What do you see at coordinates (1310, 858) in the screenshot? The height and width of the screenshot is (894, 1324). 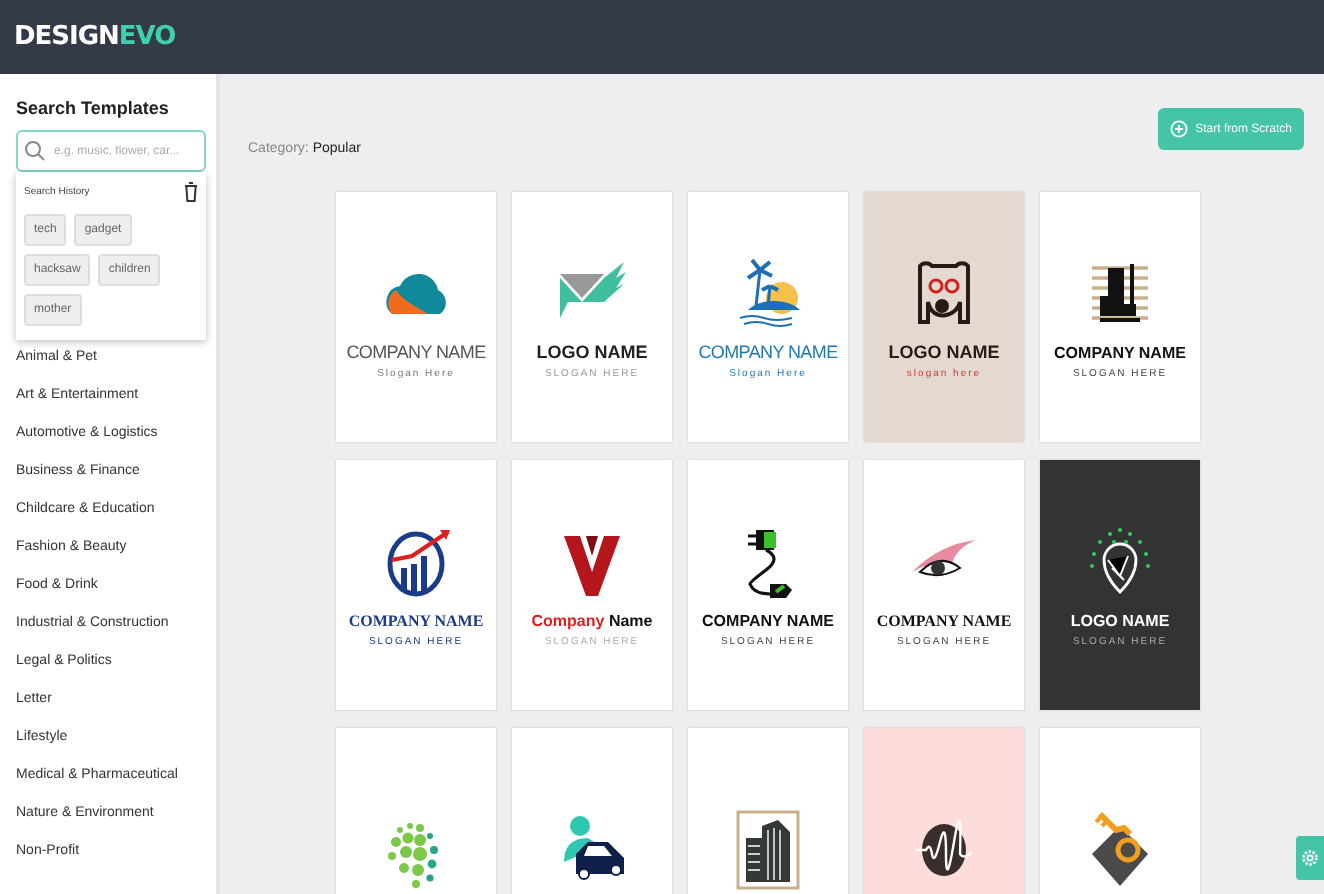 I see `gear-icon` at bounding box center [1310, 858].